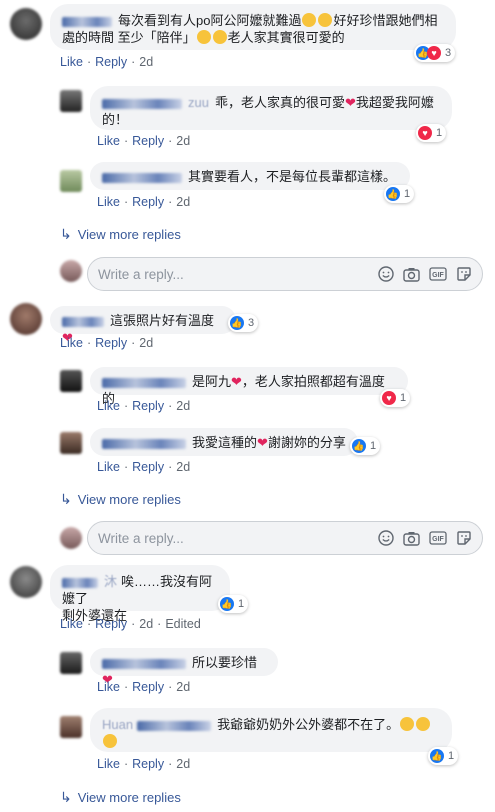  I want to click on comment-bubble: 這張照片好有溫度❤, so click(143, 325).